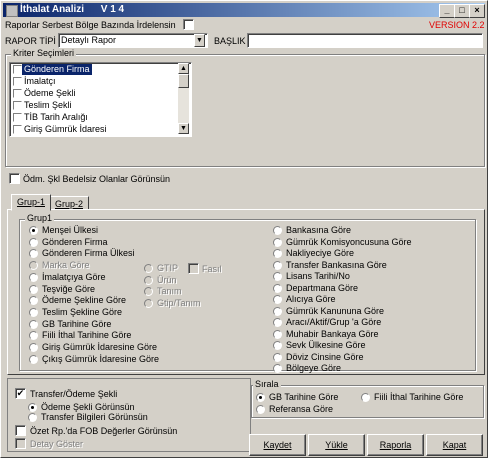 The width and height of the screenshot is (488, 458). Describe the element at coordinates (188, 24) in the screenshot. I see `serbest-bolge-checkbox` at that location.